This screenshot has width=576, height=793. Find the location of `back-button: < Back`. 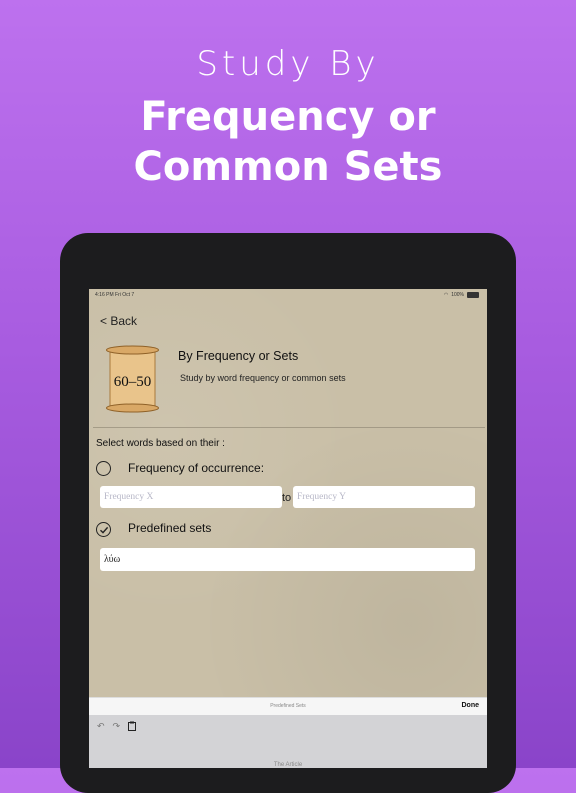

back-button: < Back is located at coordinates (118, 321).